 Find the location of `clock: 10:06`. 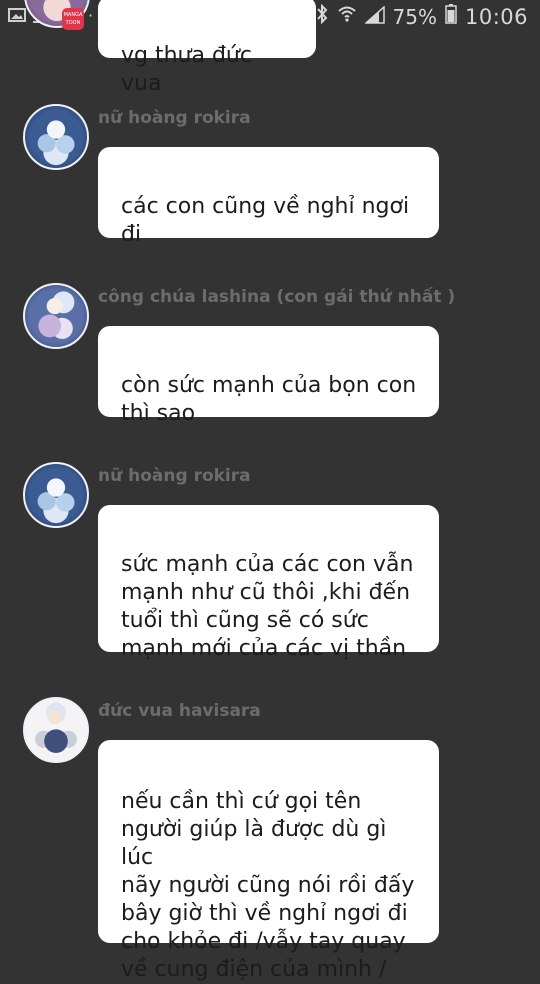

clock: 10:06 is located at coordinates (496, 16).